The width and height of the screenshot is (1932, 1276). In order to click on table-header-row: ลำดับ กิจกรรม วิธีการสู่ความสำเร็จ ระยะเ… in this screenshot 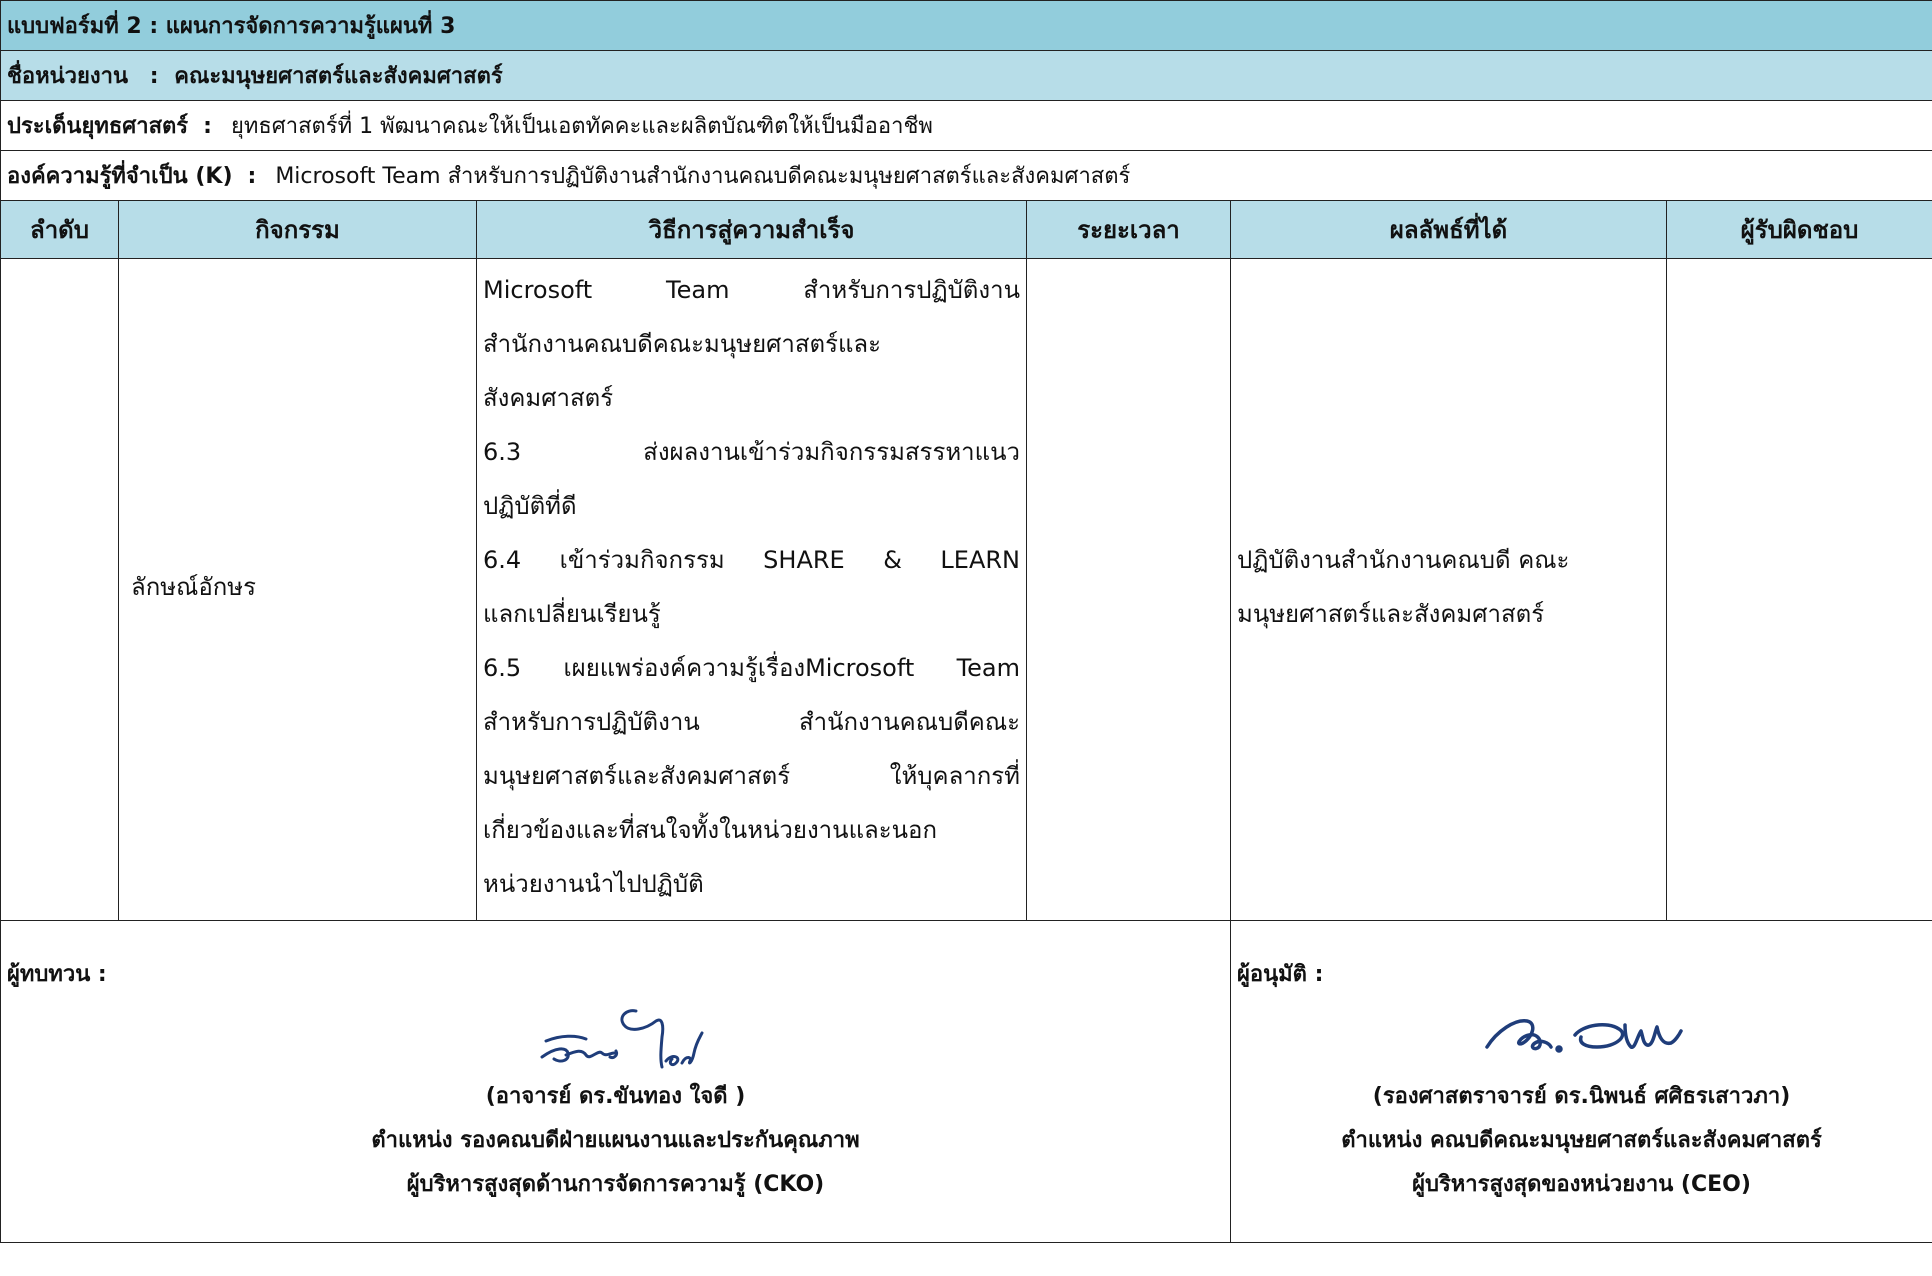, I will do `click(966, 229)`.